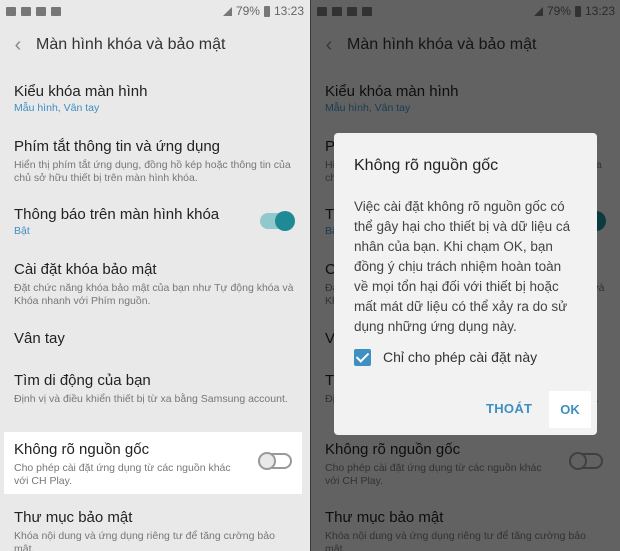 The height and width of the screenshot is (551, 620). I want to click on setting-title: Vân tay, so click(39, 338).